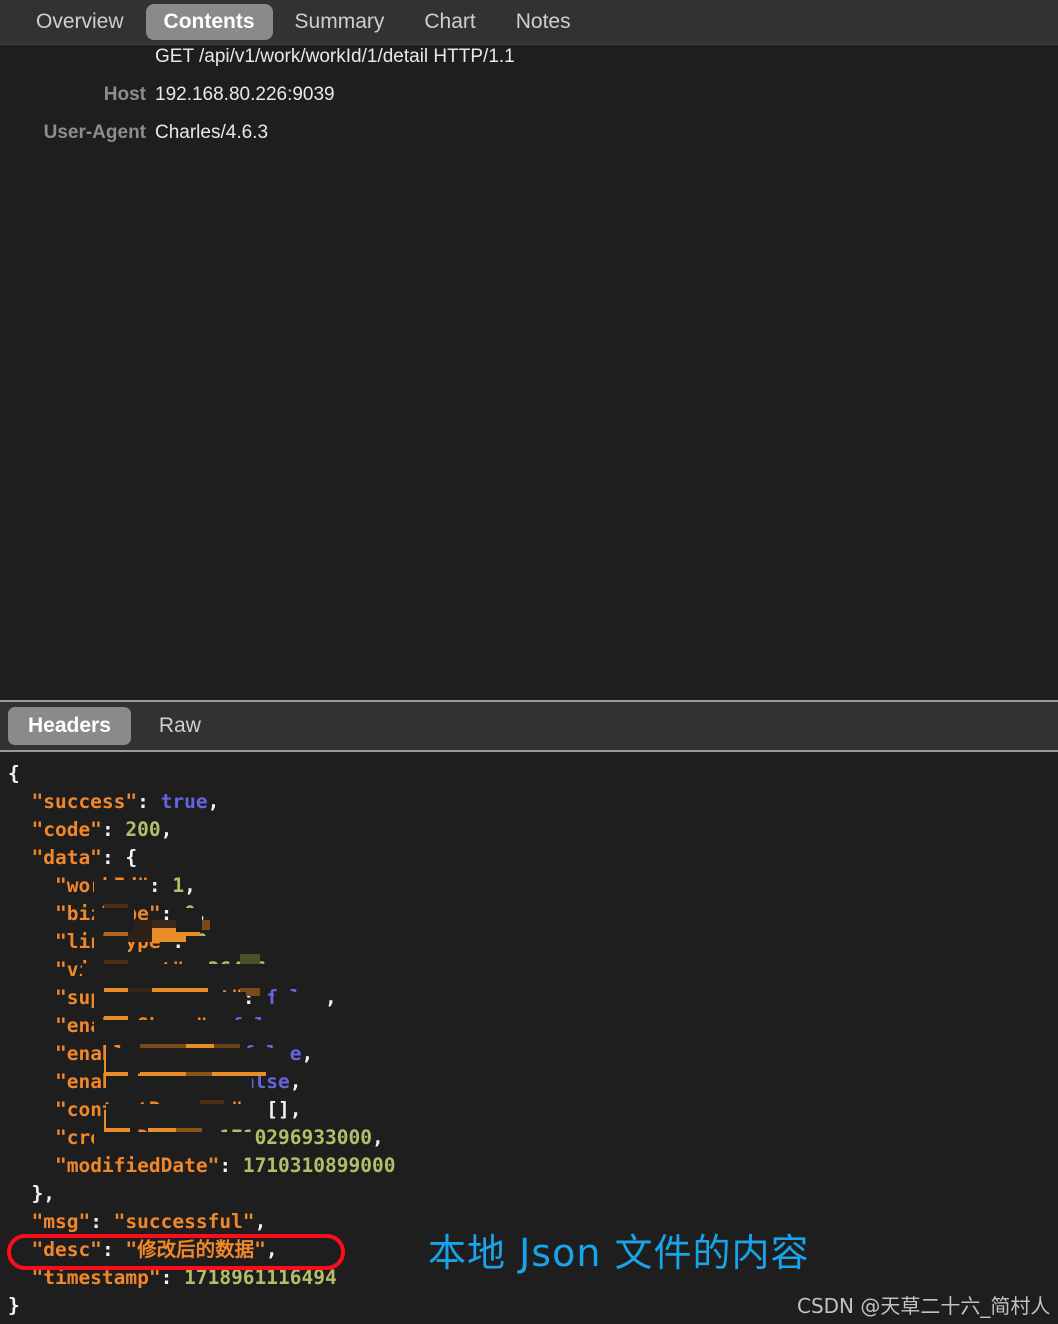 The width and height of the screenshot is (1058, 1324). What do you see at coordinates (124, 94) in the screenshot?
I see `header-label-host: Host` at bounding box center [124, 94].